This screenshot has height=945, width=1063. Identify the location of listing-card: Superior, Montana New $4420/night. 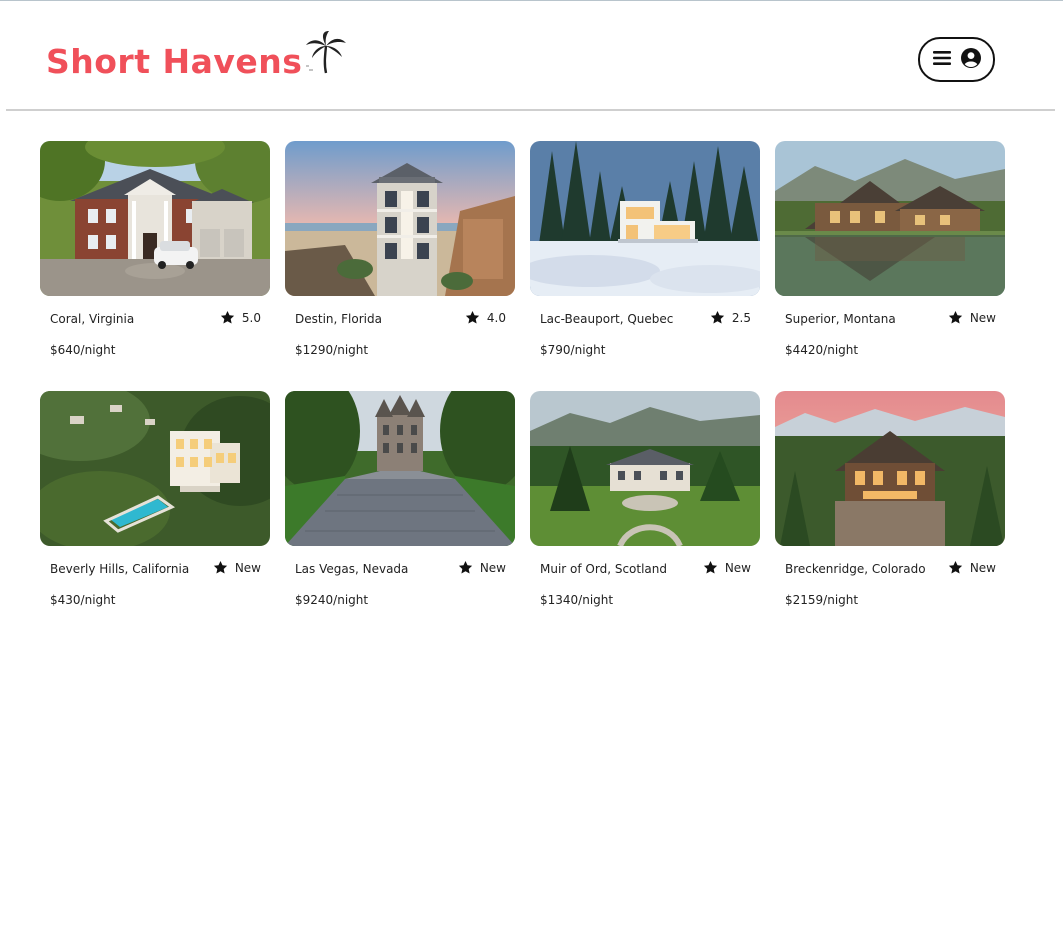
(890, 256).